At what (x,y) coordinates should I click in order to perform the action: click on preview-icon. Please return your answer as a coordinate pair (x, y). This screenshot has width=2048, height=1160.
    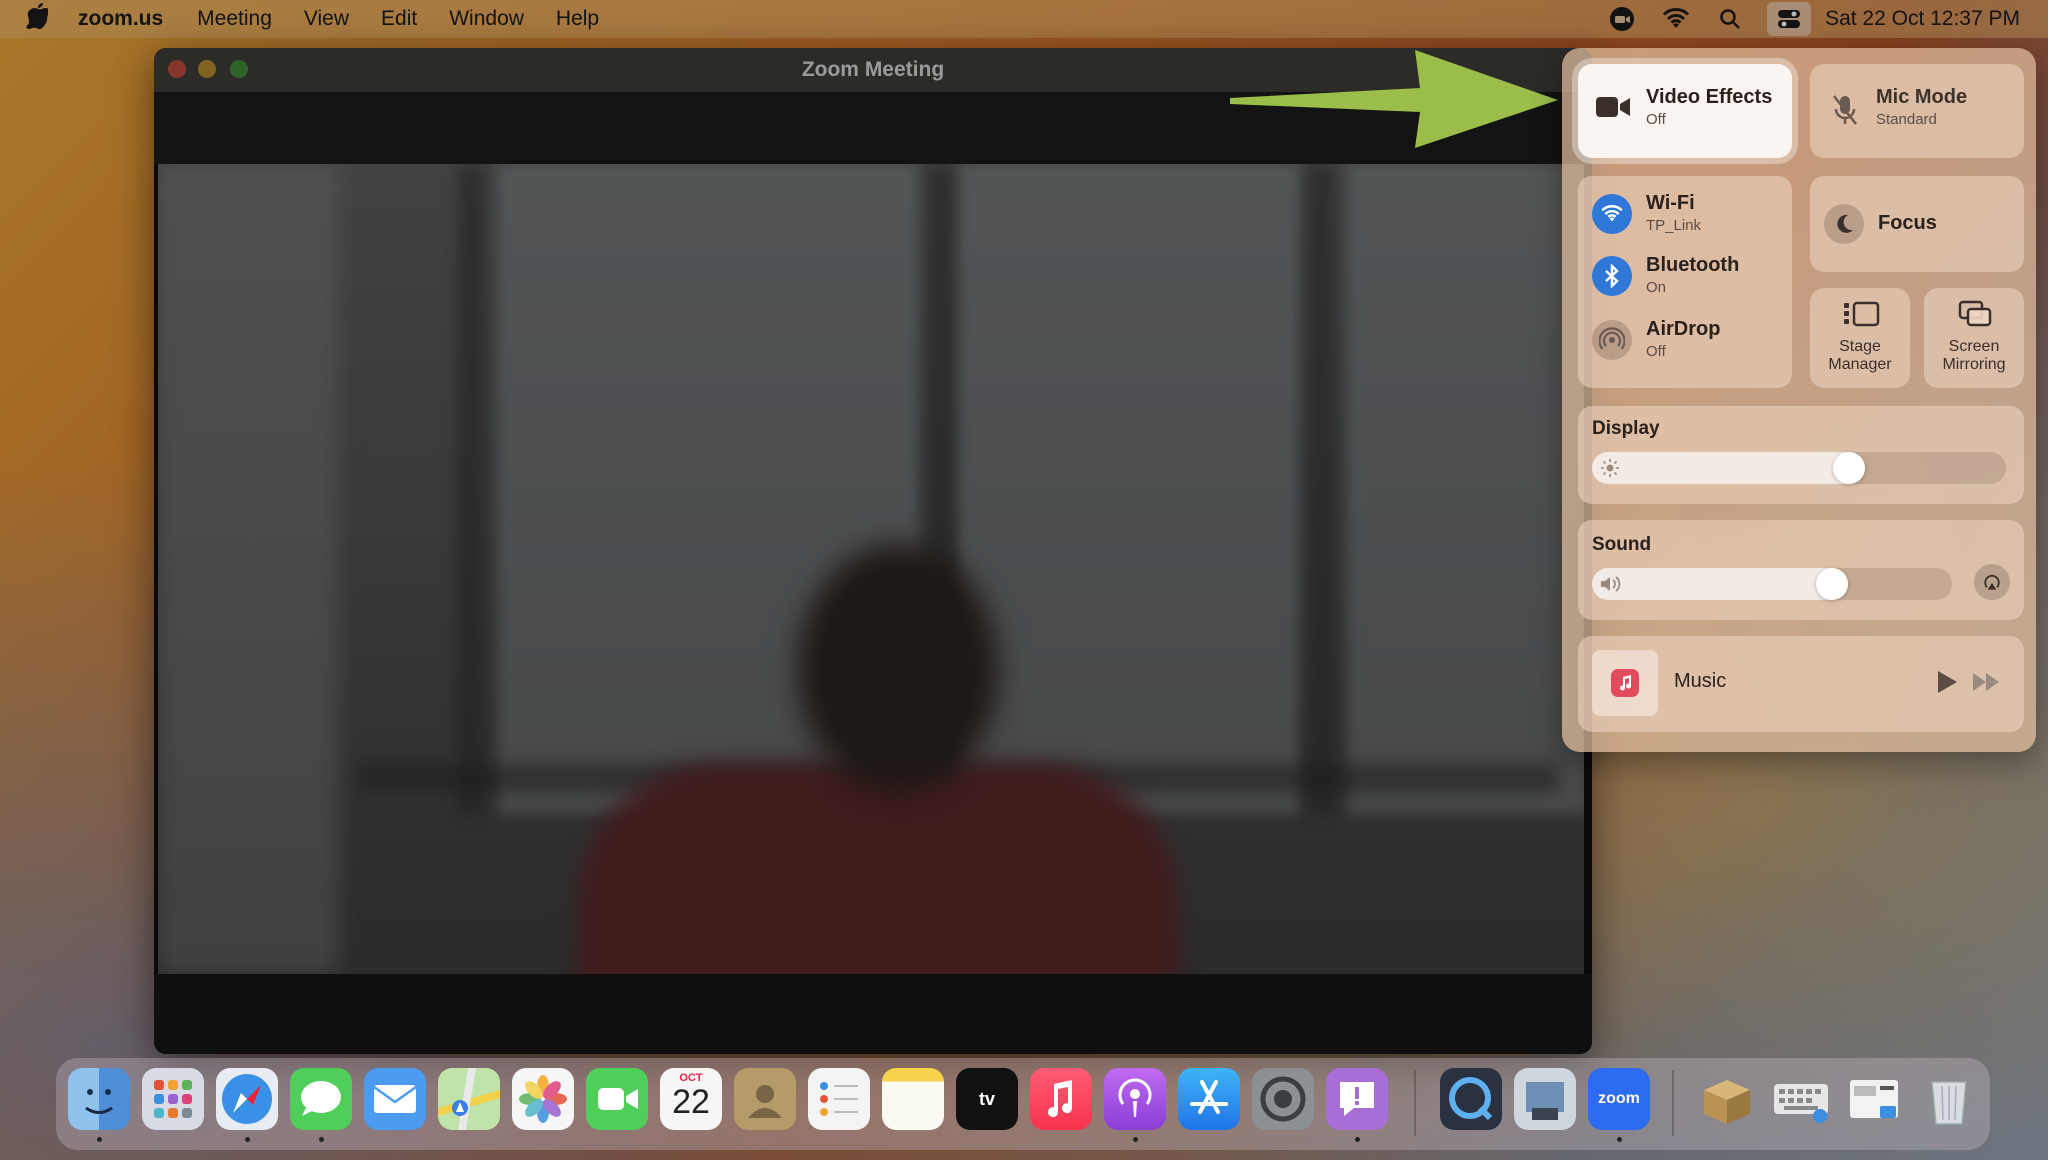
    Looking at the image, I should click on (1545, 1099).